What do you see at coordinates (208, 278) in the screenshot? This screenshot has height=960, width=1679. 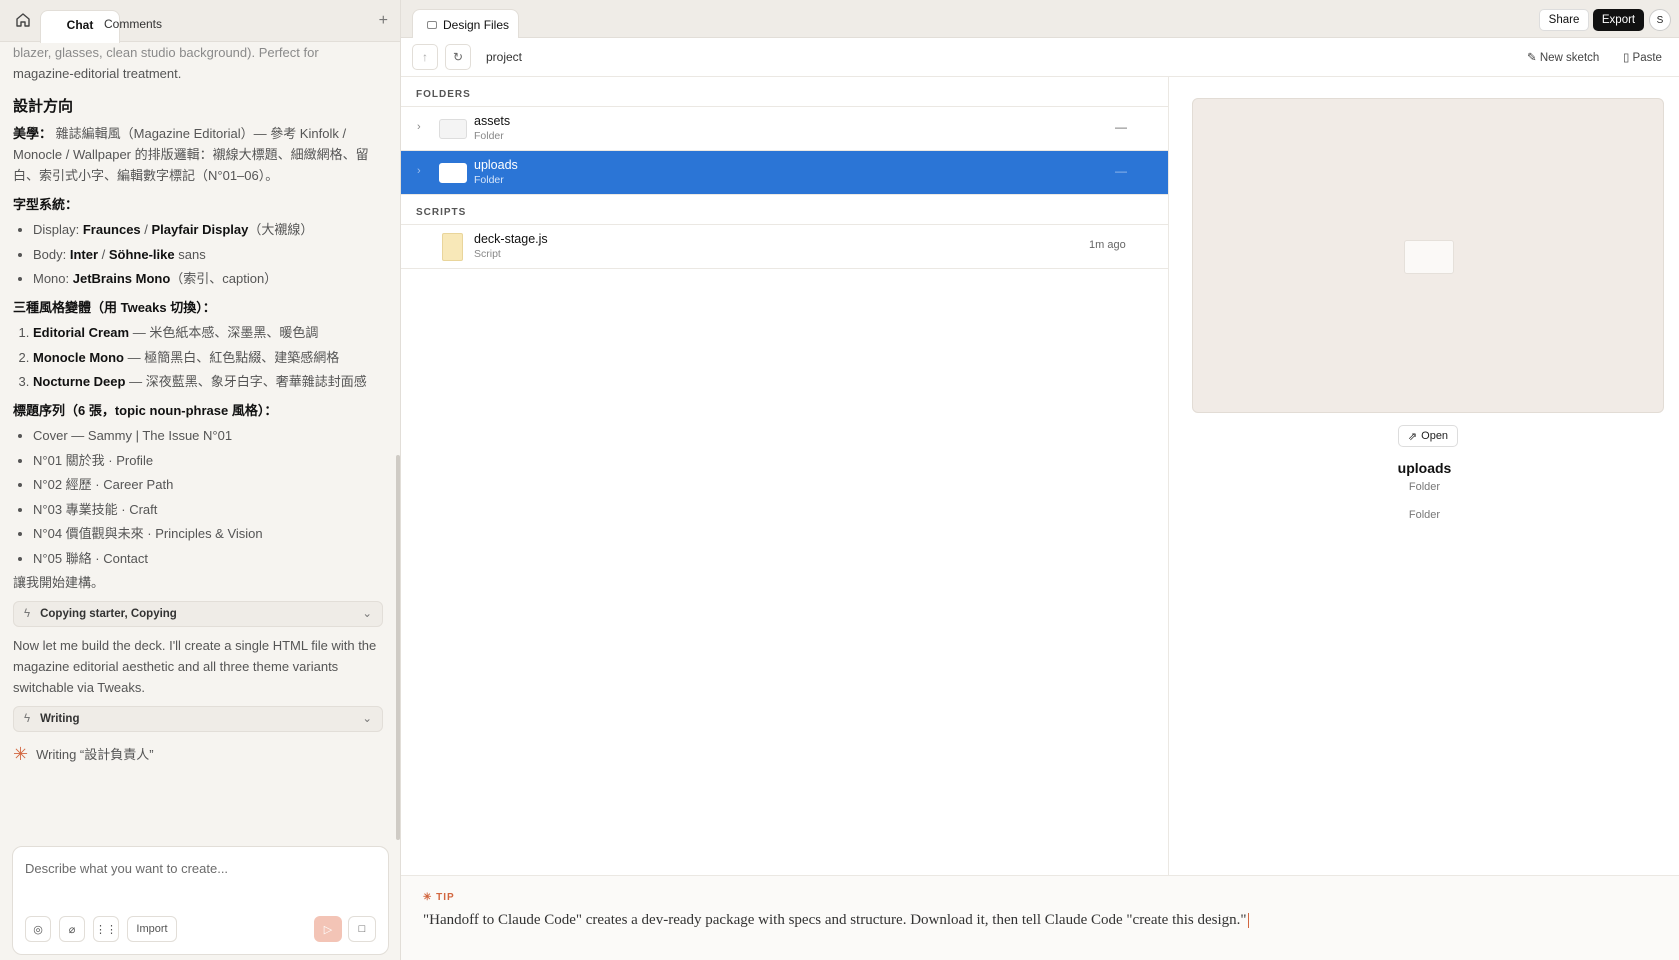 I see `list-item: Mono: JetBrains Mono（索引、caption）` at bounding box center [208, 278].